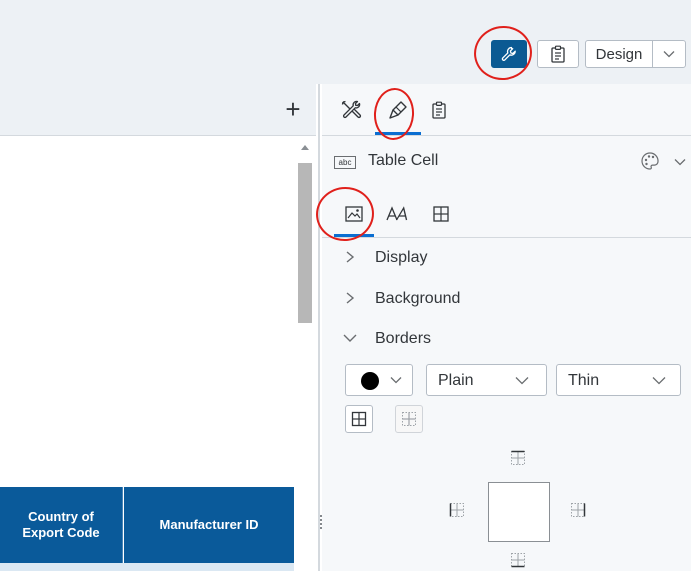 This screenshot has width=691, height=571. I want to click on left-border-icon, so click(457, 510).